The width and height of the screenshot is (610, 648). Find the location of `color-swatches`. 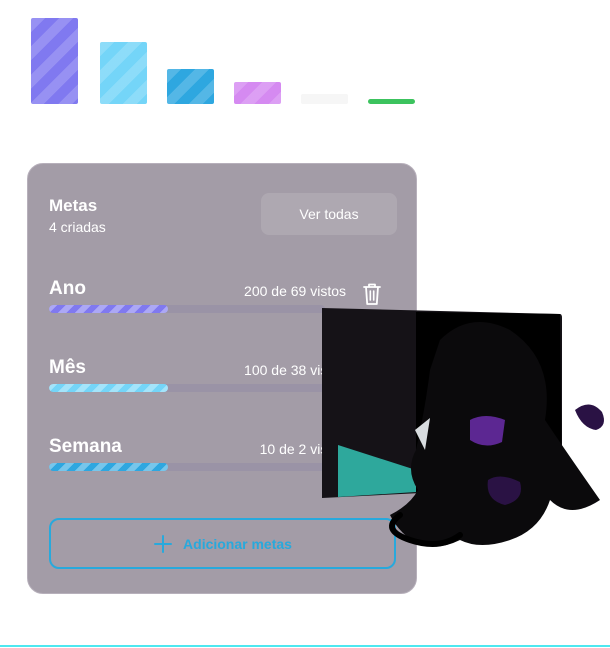

color-swatches is located at coordinates (231, 63).